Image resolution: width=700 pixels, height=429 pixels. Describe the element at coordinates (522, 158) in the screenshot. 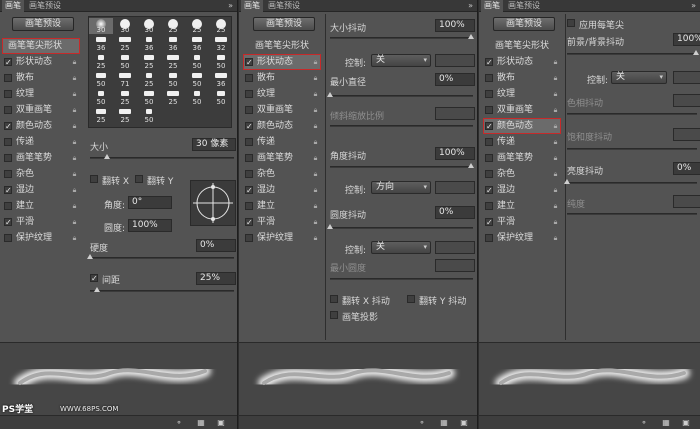

I see `list-item-brush-pose: 画笔笔势 🔒︎` at that location.